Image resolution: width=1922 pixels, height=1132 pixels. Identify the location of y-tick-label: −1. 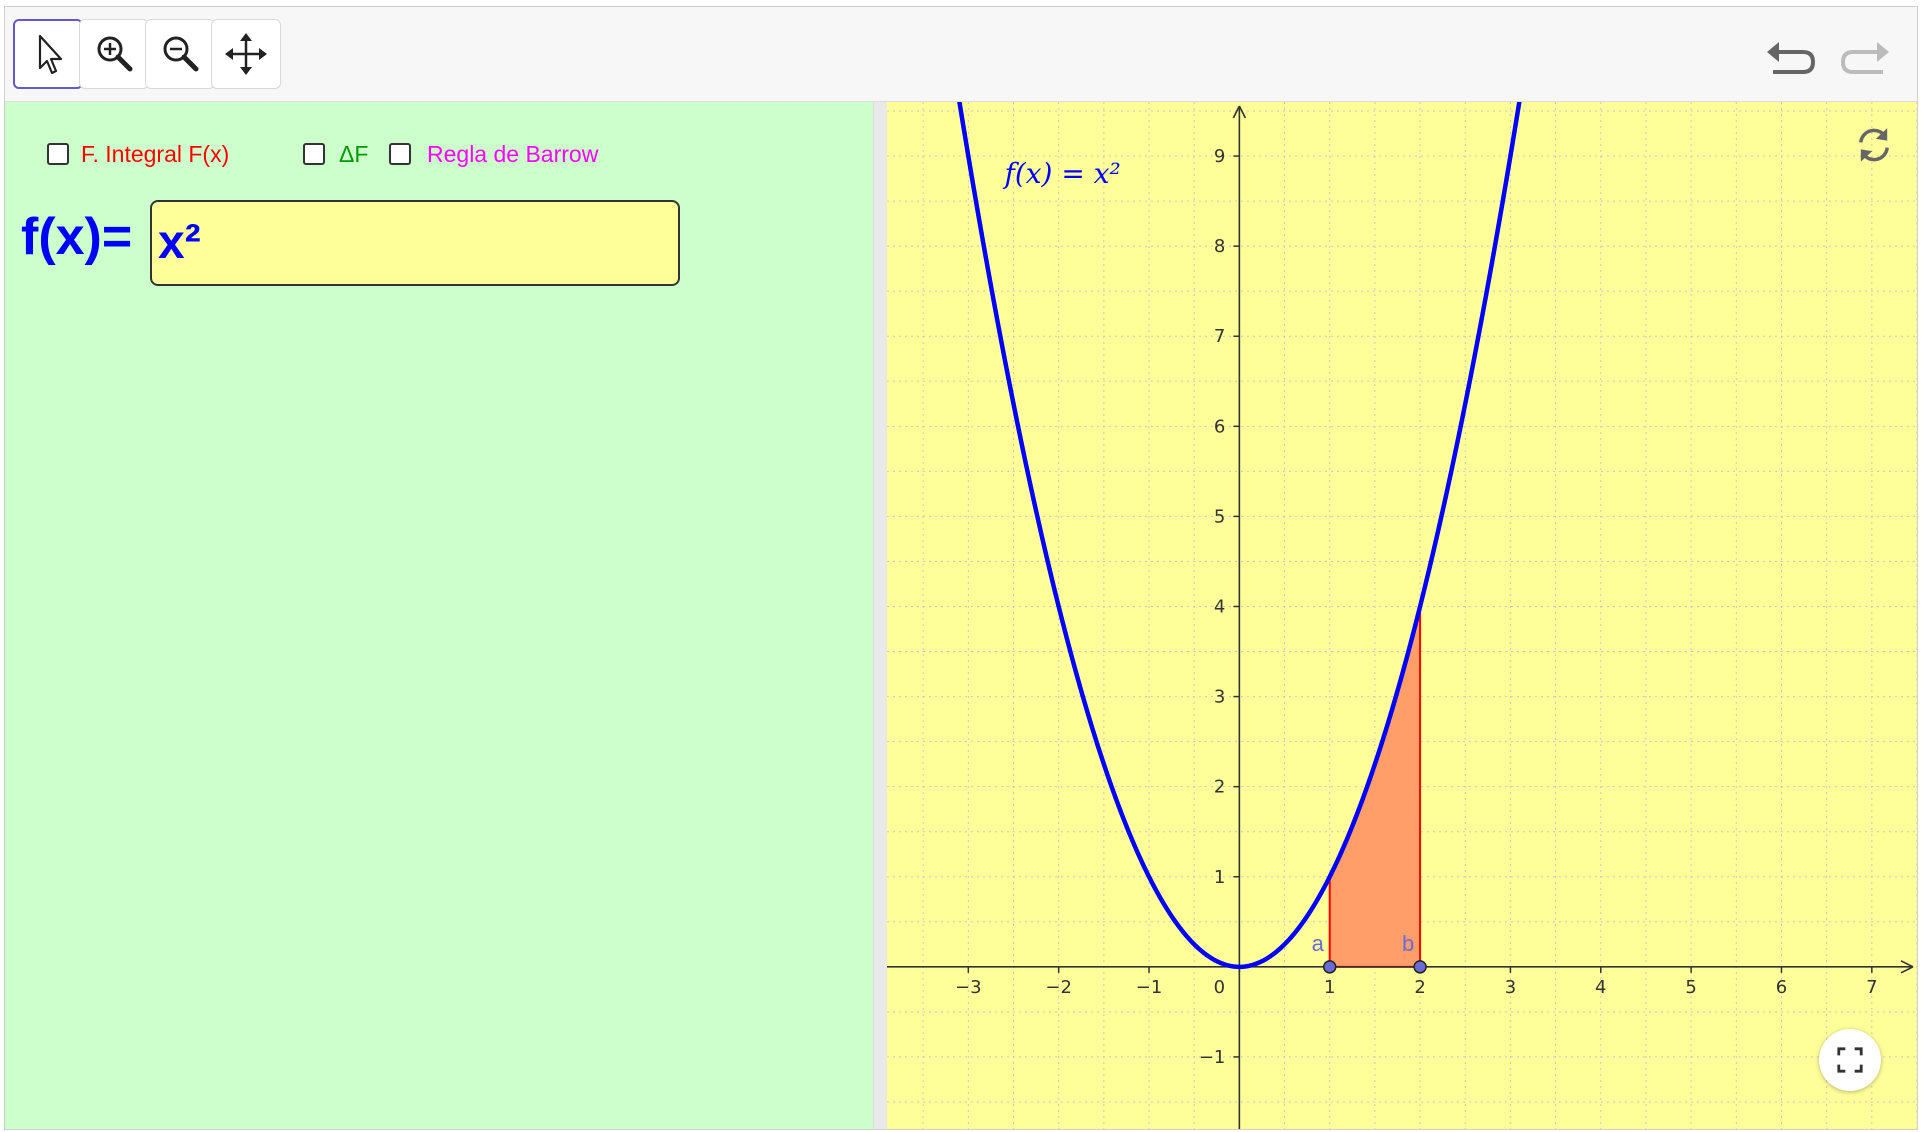
(1212, 1057).